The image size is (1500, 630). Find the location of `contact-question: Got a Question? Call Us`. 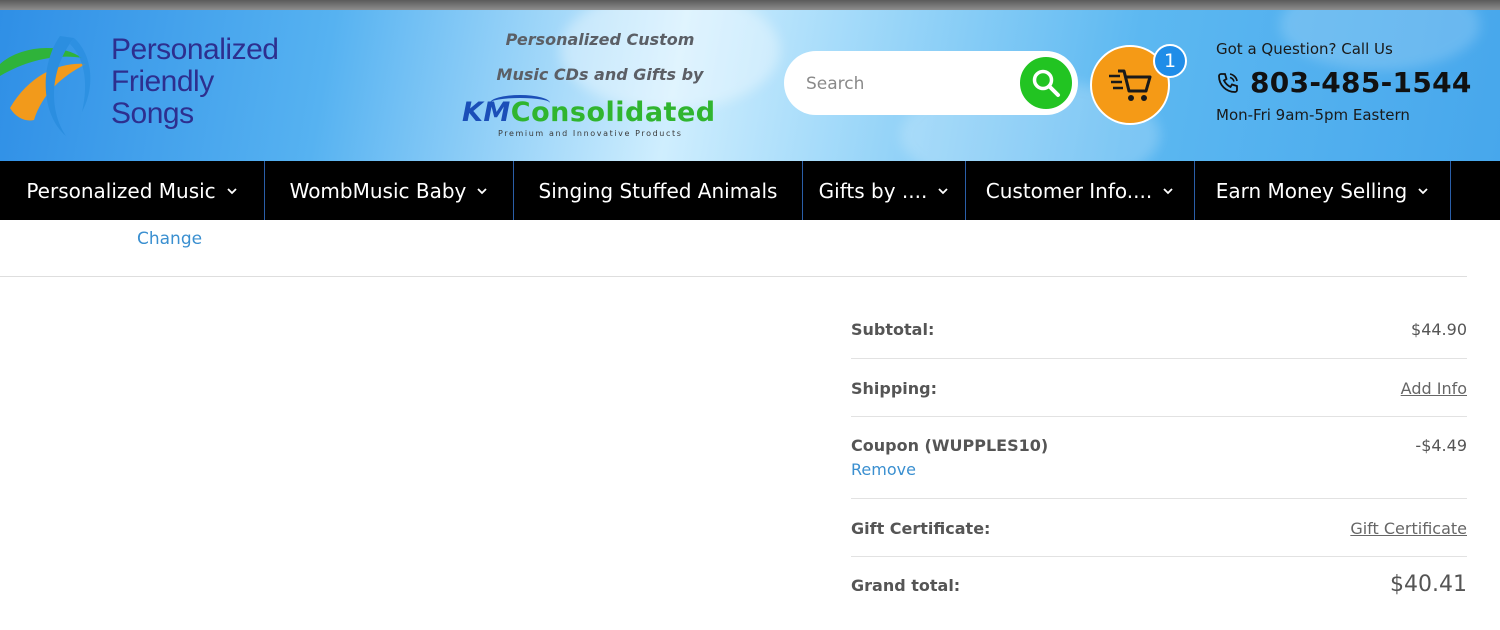

contact-question: Got a Question? Call Us is located at coordinates (1304, 49).